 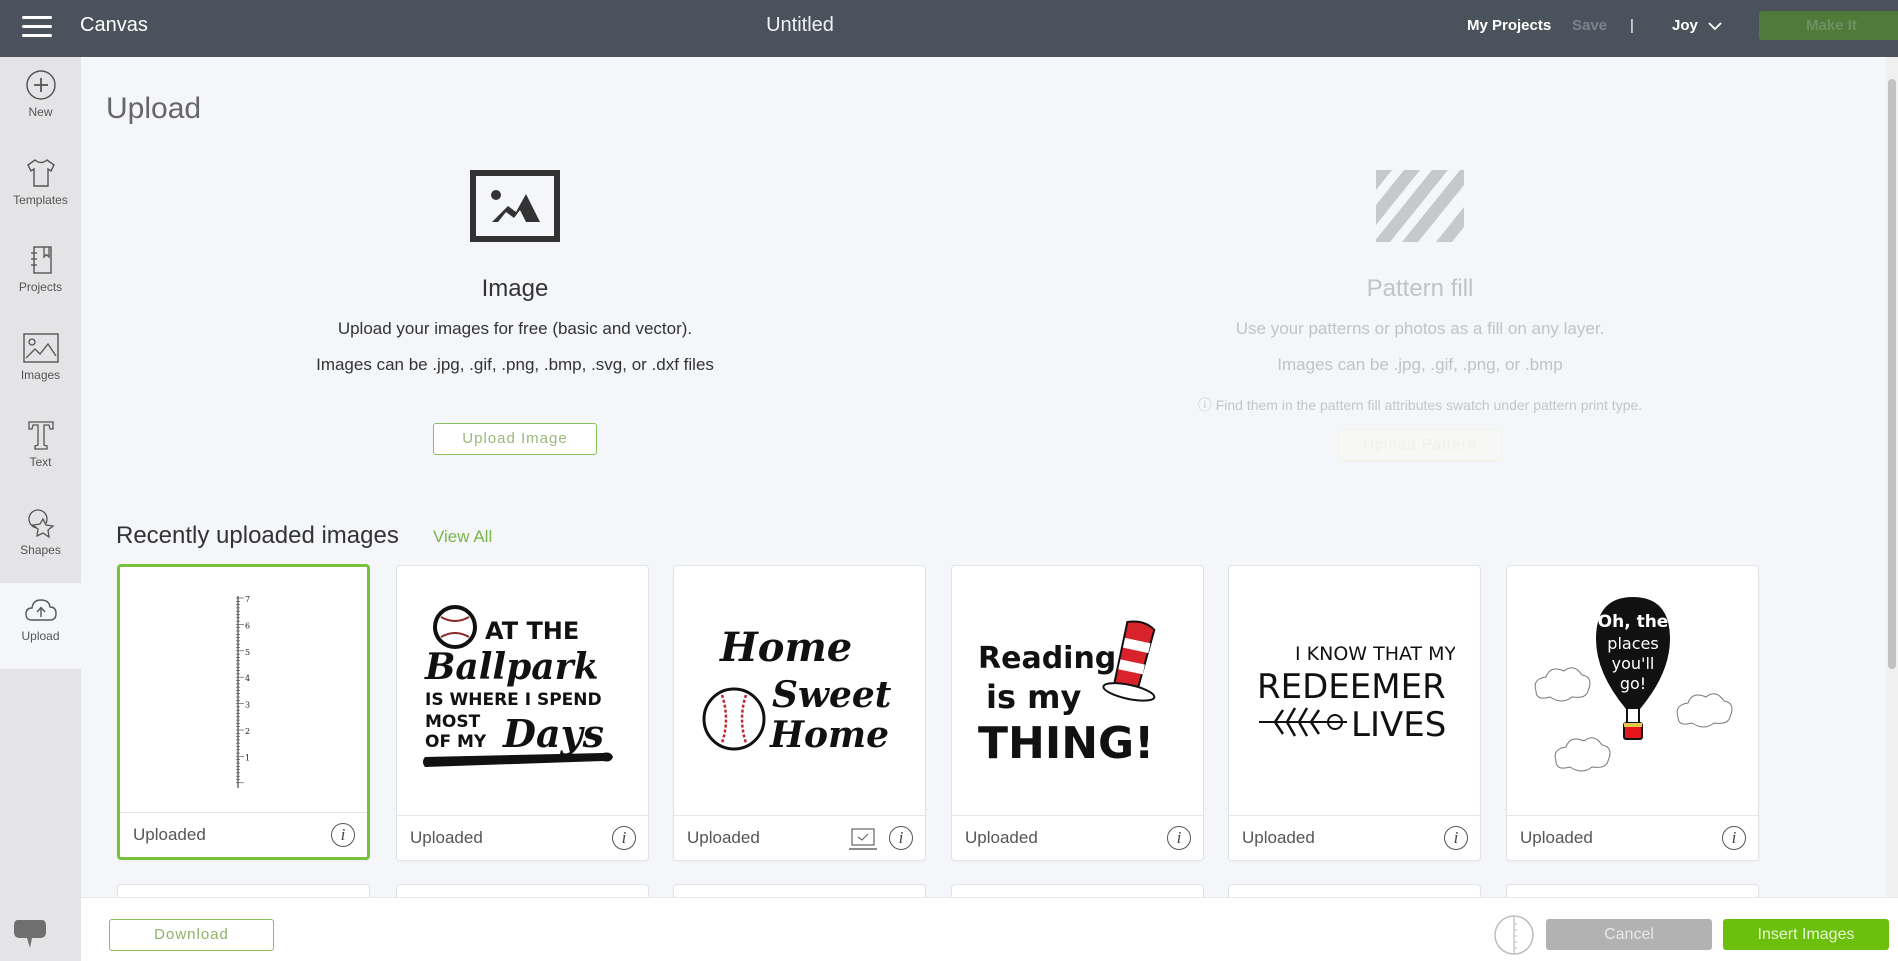 I want to click on upload-pattern-button: Upload Pattern, so click(x=1420, y=445).